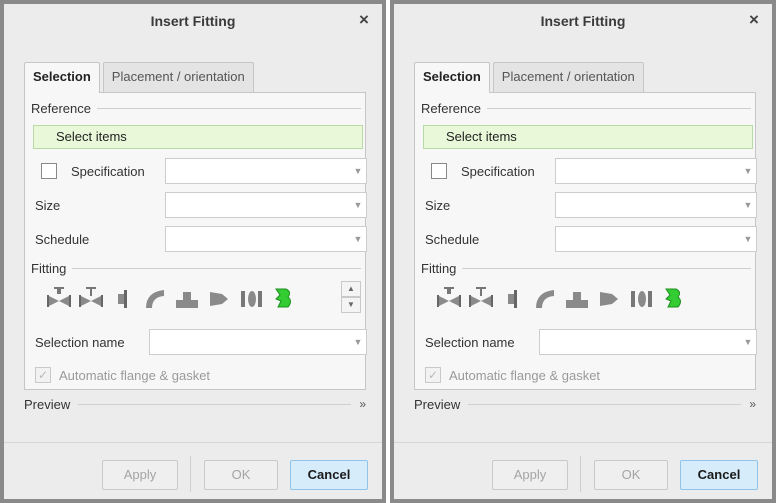 The width and height of the screenshot is (776, 503). I want to click on scroll-up-icon: ▲, so click(351, 289).